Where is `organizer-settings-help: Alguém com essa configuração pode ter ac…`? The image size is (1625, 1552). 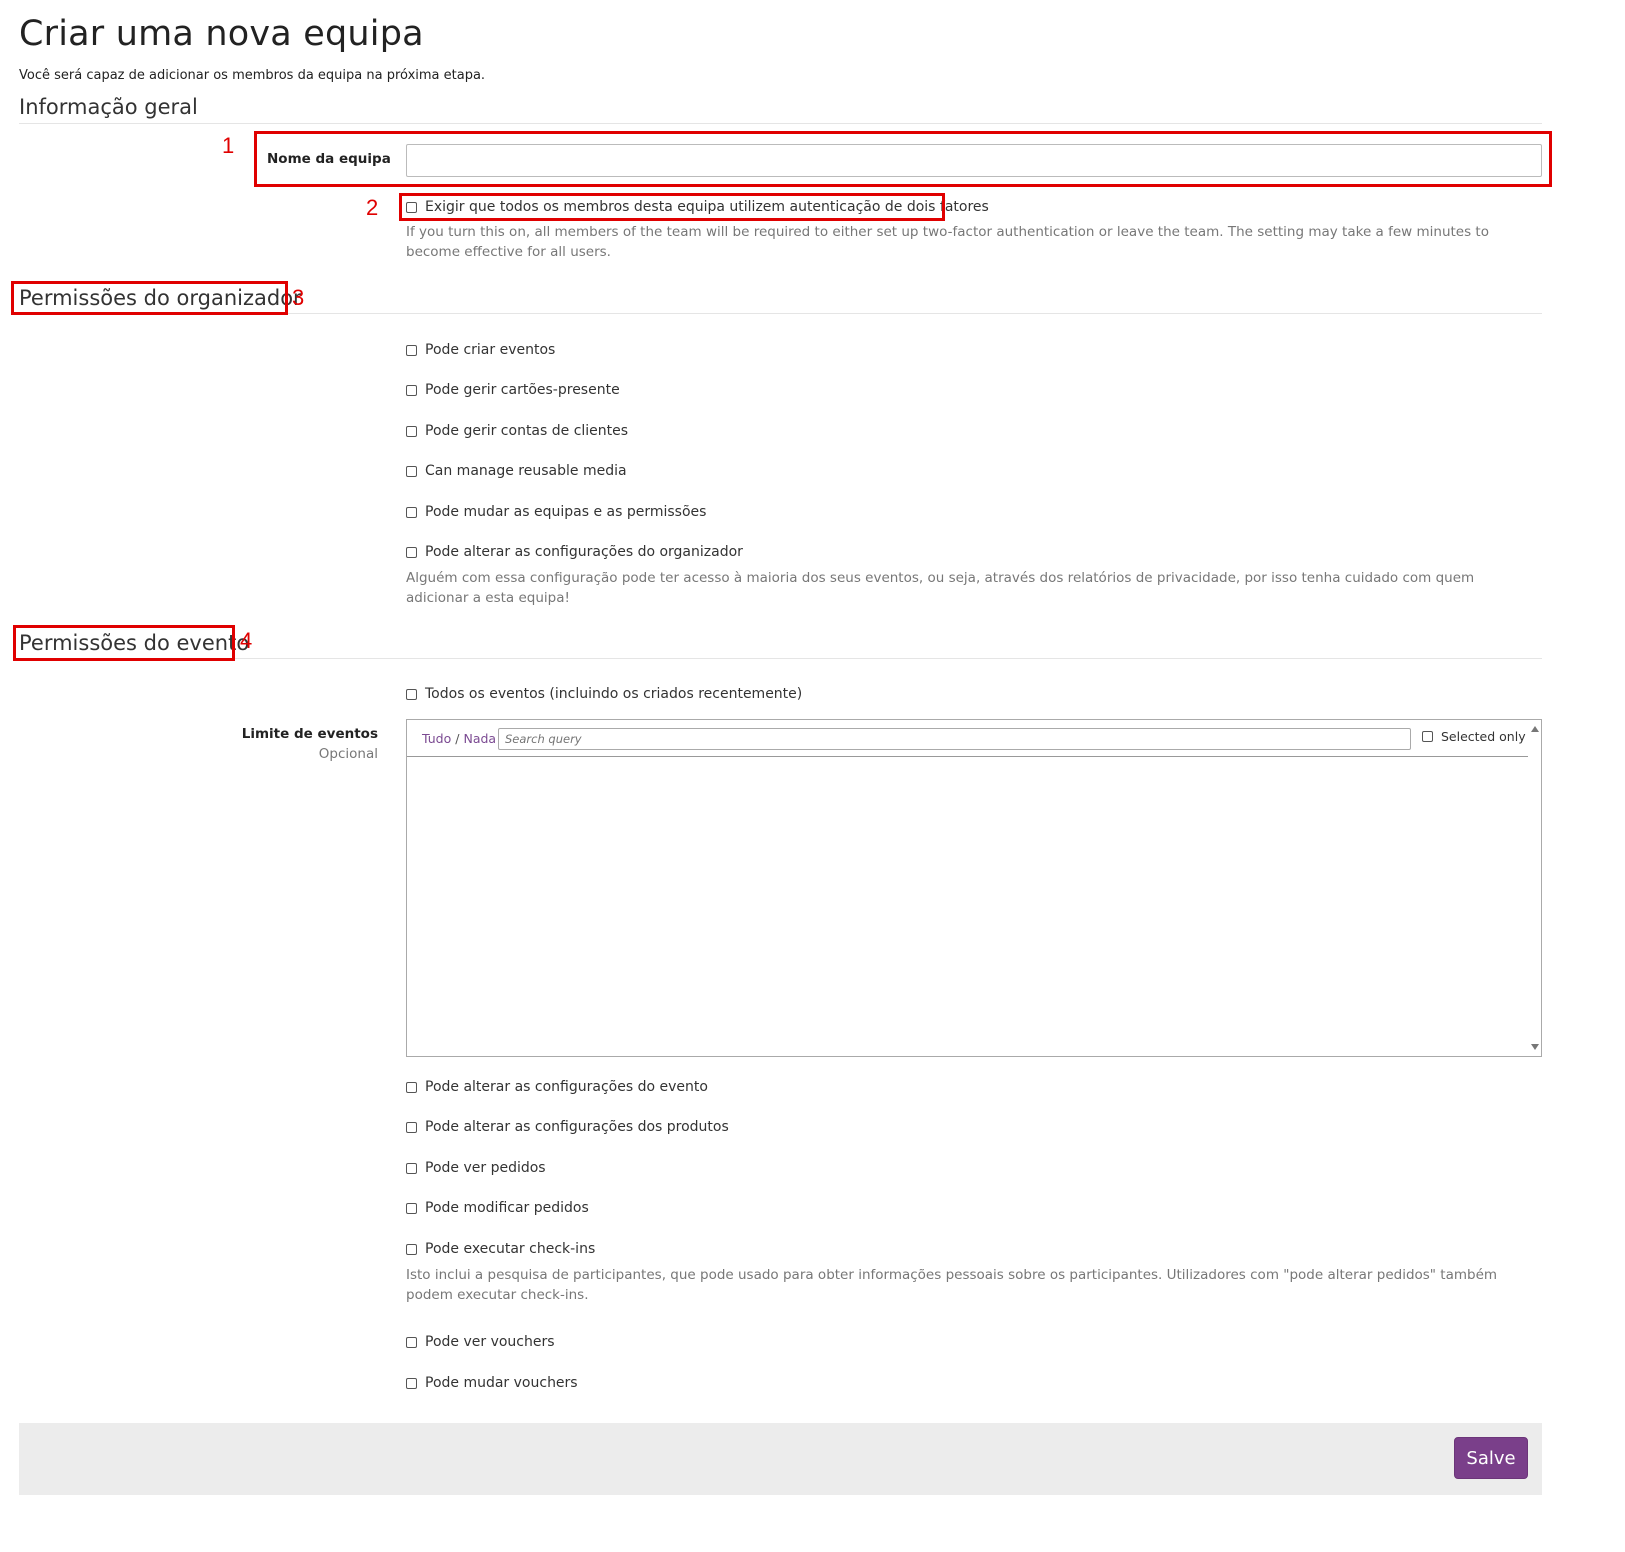 organizer-settings-help: Alguém com essa configuração pode ter ac… is located at coordinates (940, 588).